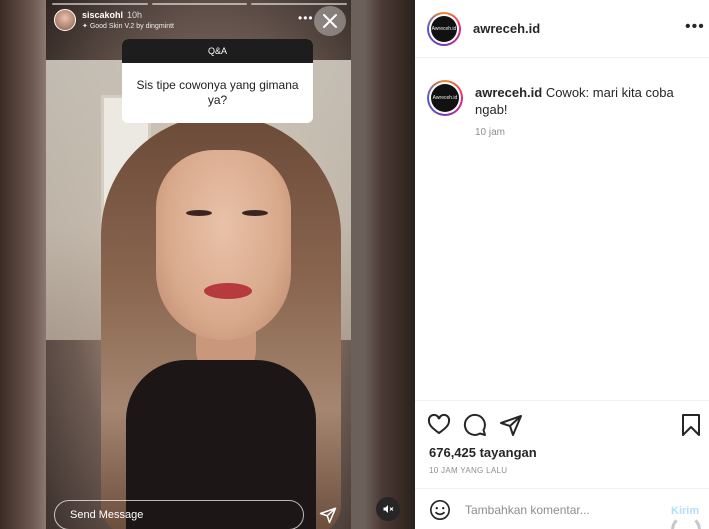 This screenshot has width=709, height=529. I want to click on send-message-input: Send Message, so click(179, 514).